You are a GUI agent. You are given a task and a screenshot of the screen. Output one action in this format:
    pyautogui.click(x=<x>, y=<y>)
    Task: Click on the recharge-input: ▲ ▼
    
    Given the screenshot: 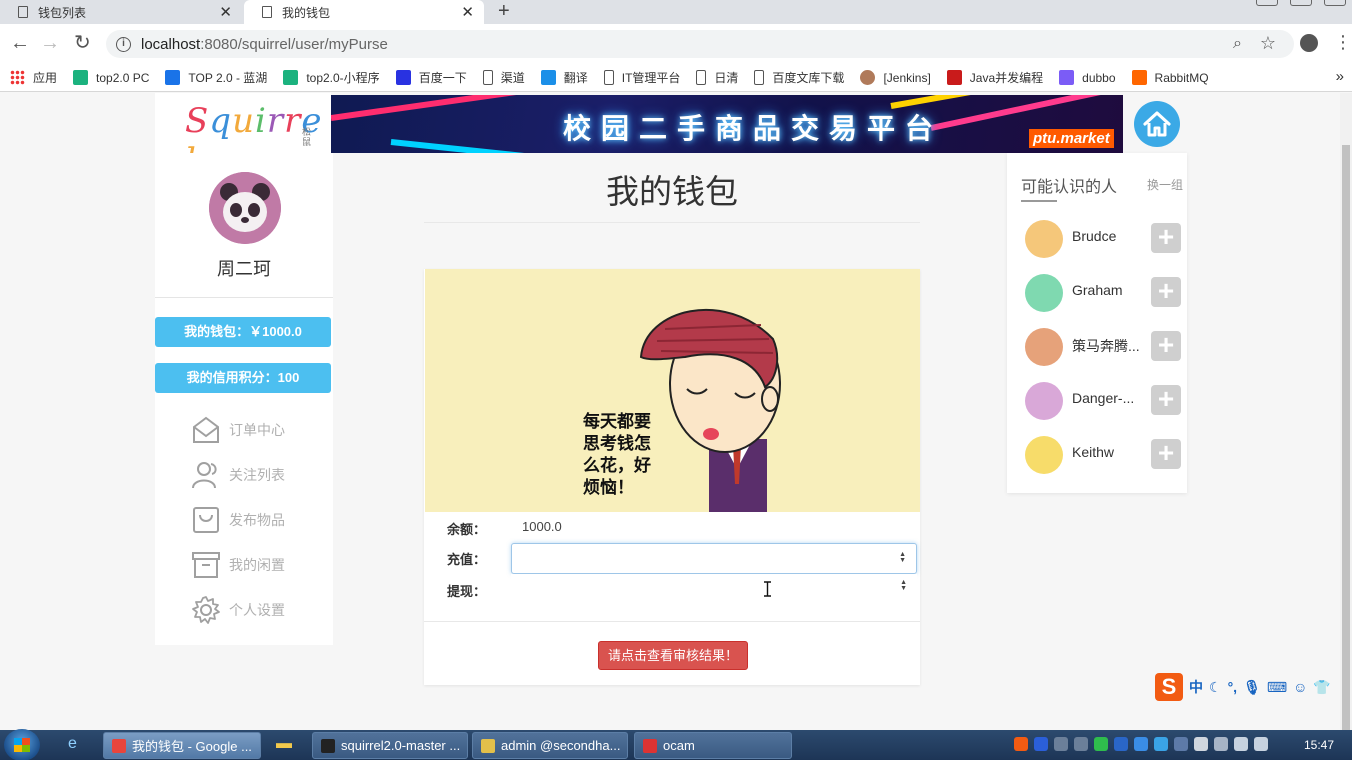 What is the action you would take?
    pyautogui.click(x=714, y=558)
    